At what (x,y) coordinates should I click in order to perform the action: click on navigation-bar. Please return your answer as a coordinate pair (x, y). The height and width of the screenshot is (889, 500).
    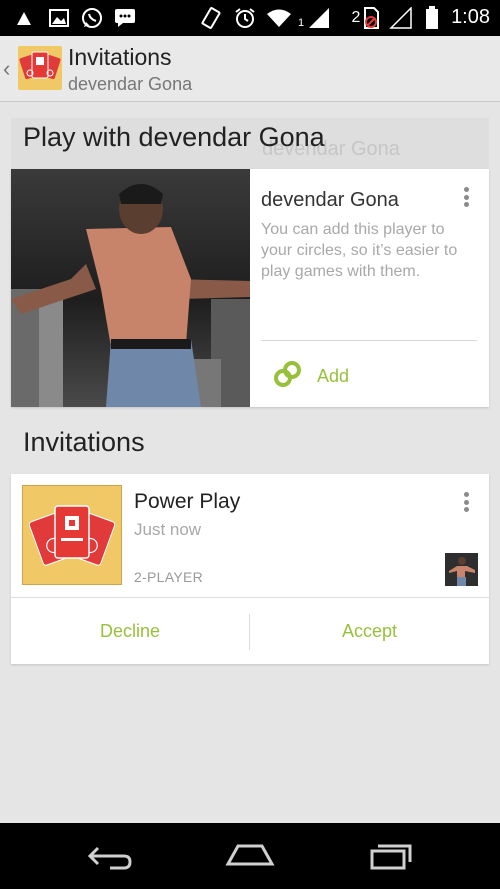
    Looking at the image, I should click on (250, 856).